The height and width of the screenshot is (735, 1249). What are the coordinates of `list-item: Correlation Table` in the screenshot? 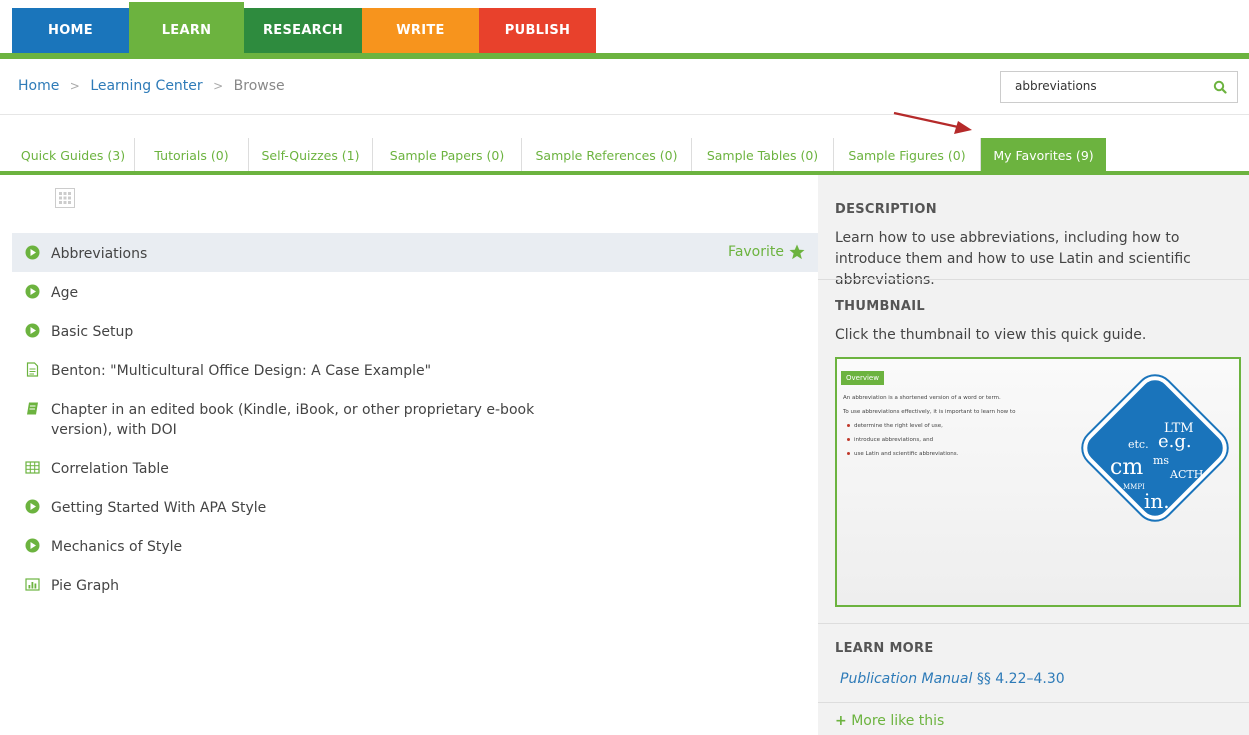 It's located at (415, 467).